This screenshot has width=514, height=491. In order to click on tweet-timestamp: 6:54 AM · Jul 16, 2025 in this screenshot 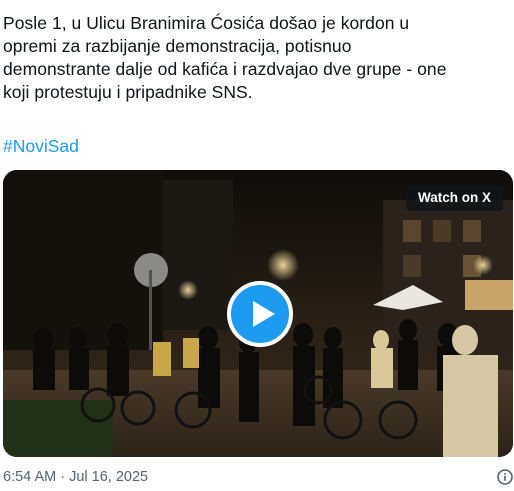, I will do `click(75, 477)`.